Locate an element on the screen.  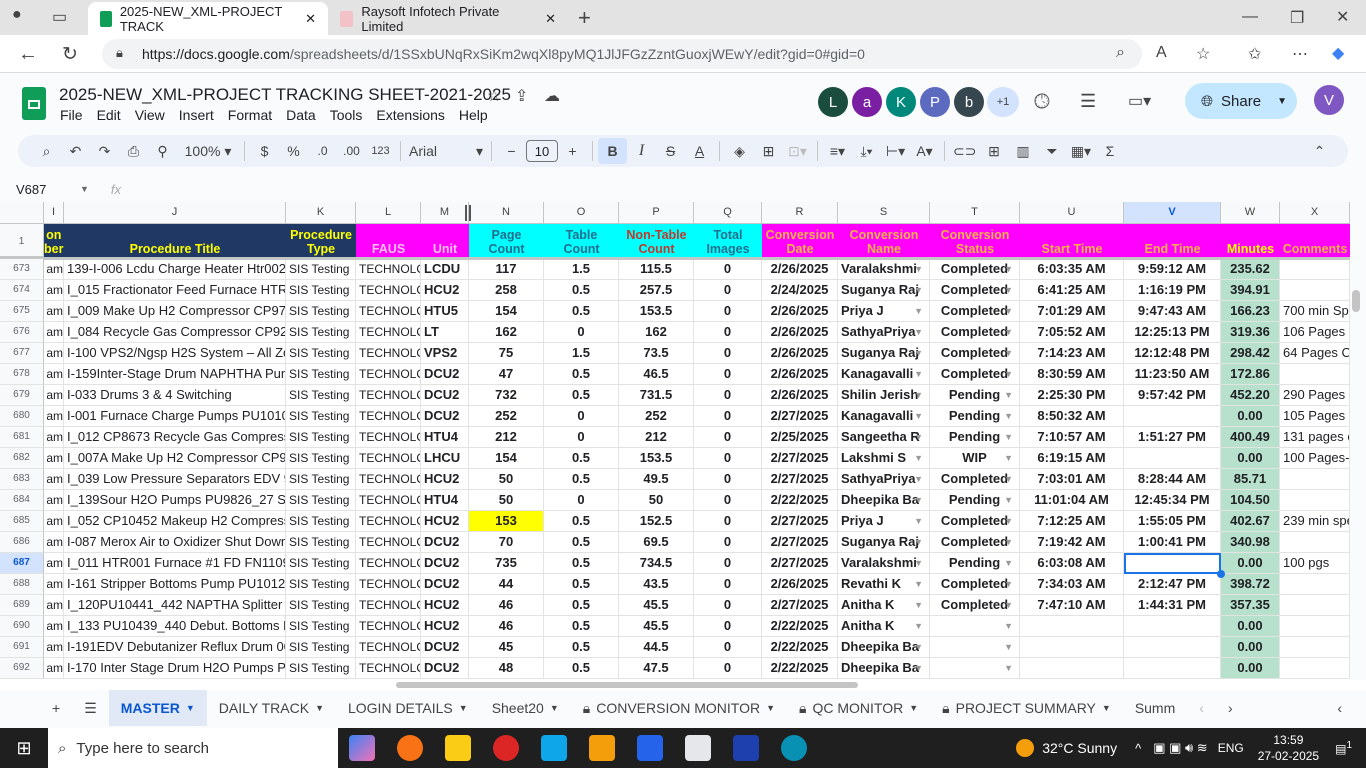
cell: 115.5 is located at coordinates (656, 269).